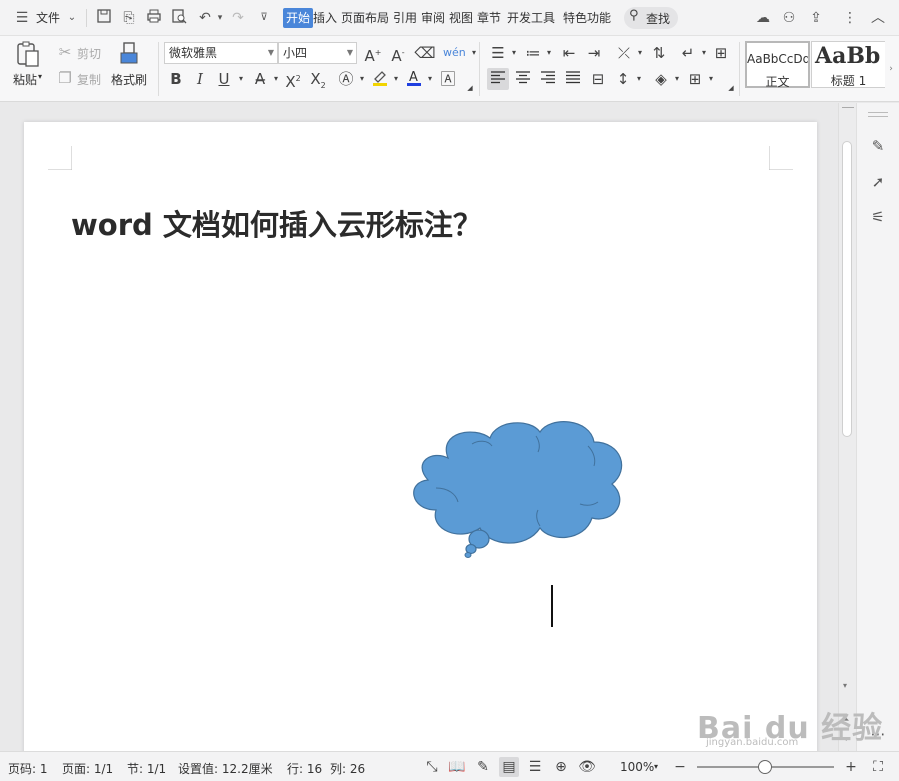 The width and height of the screenshot is (899, 781). Describe the element at coordinates (781, 158) in the screenshot. I see `margin-corner-mark` at that location.